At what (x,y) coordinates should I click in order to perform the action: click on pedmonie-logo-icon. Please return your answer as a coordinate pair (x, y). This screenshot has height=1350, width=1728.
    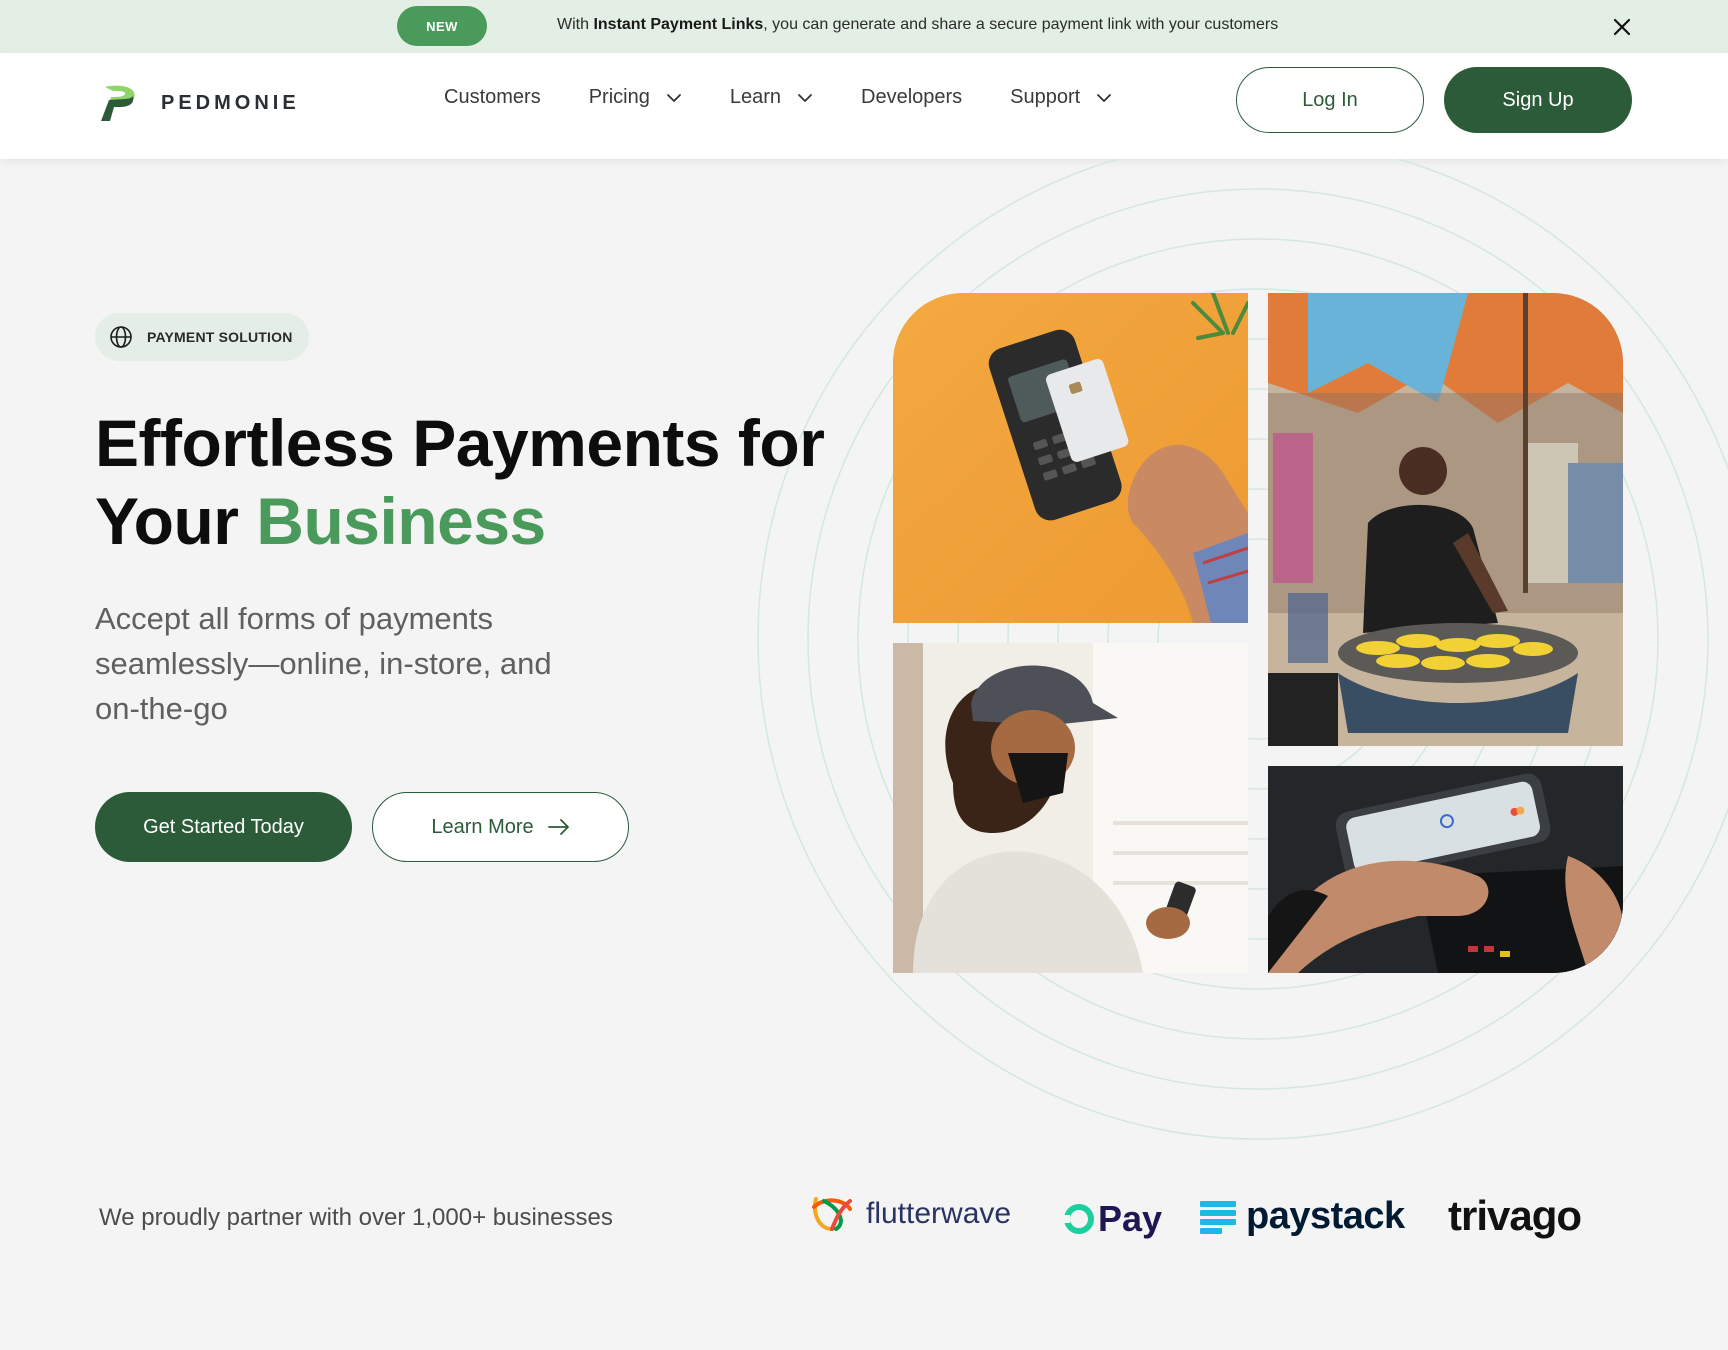
    Looking at the image, I should click on (118, 103).